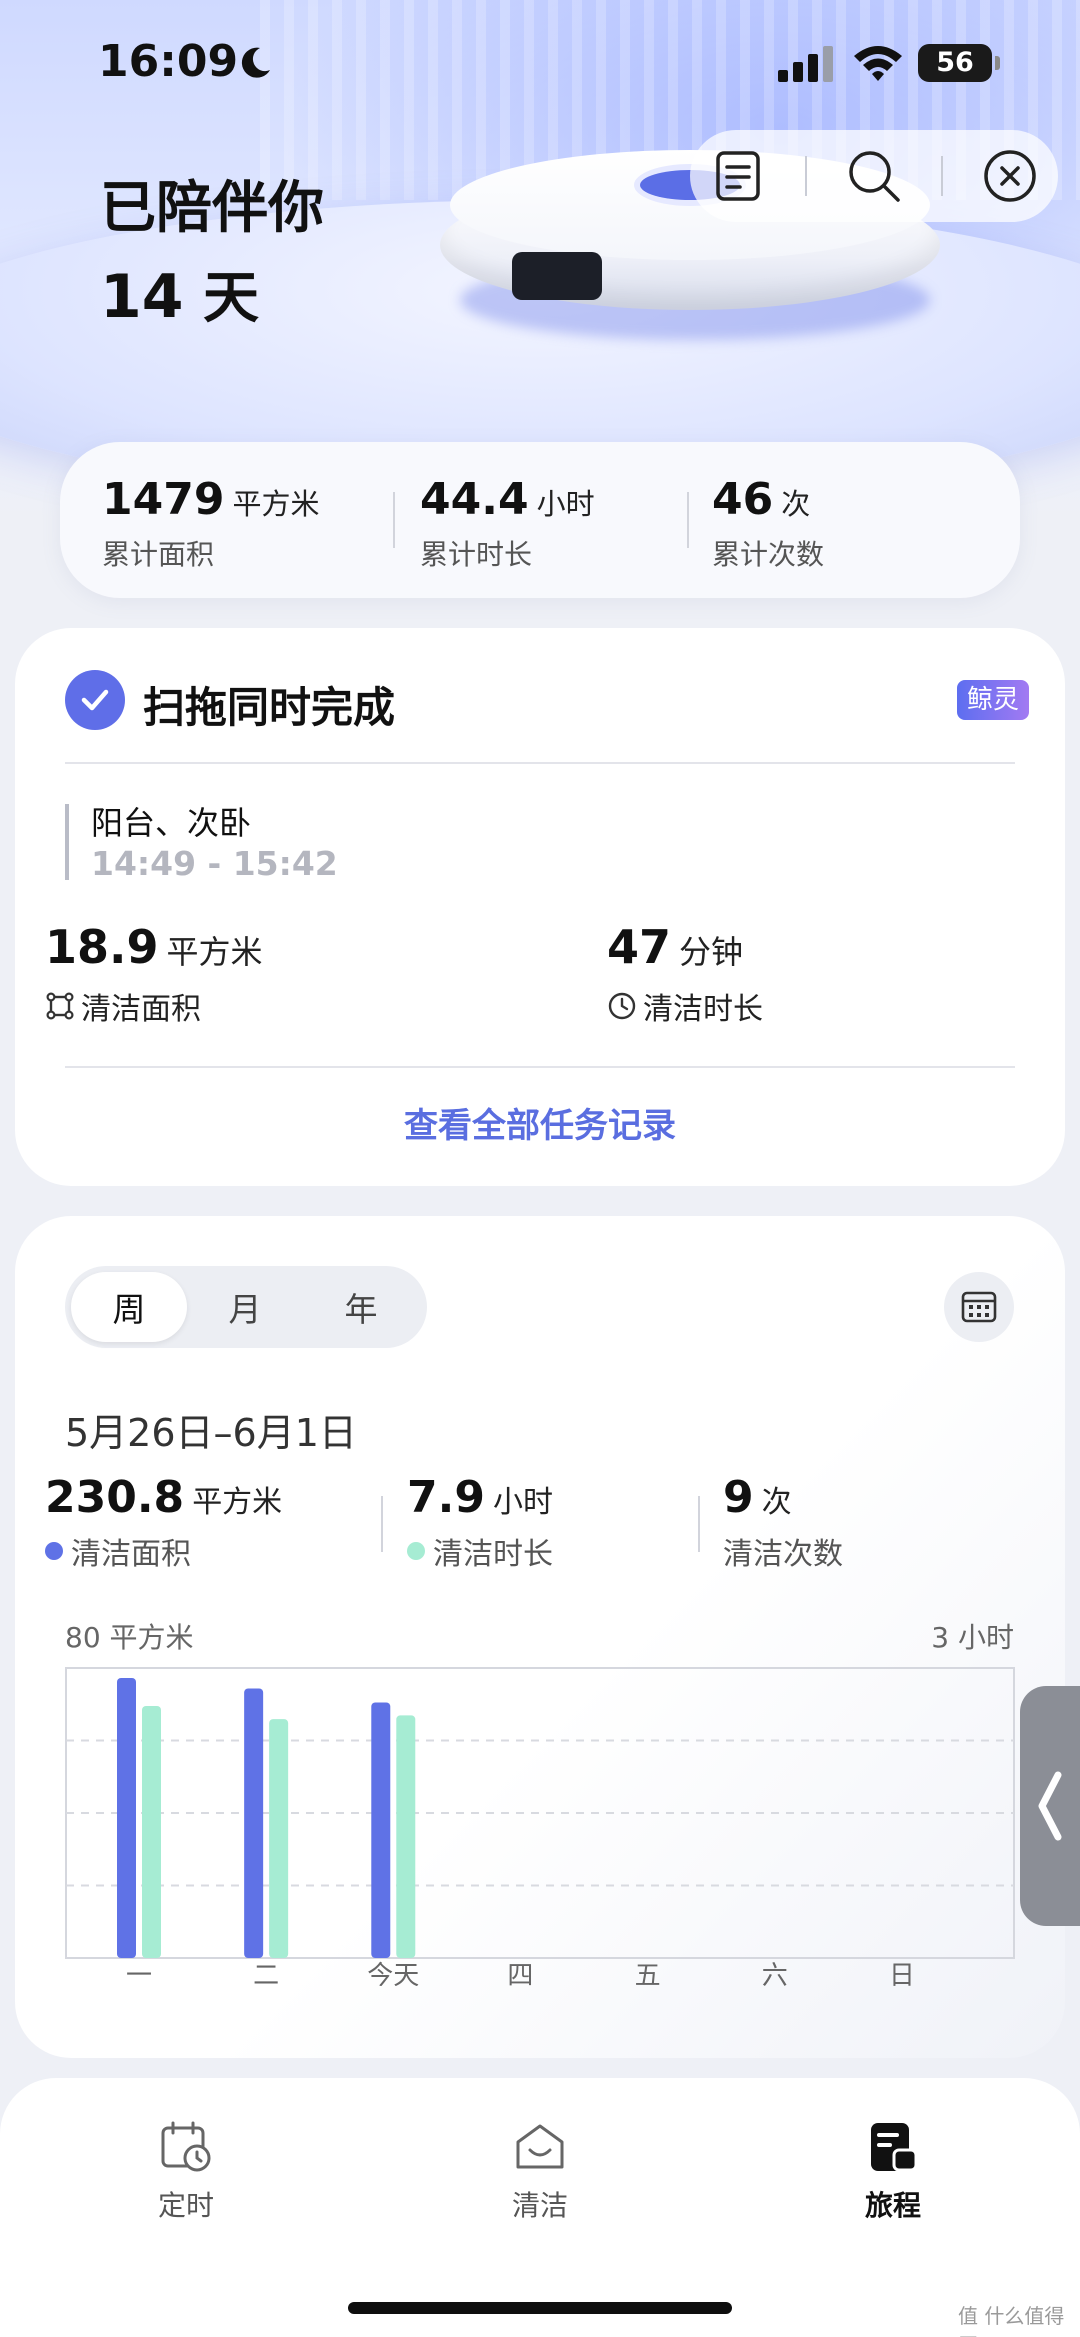  Describe the element at coordinates (129, 1307) in the screenshot. I see `tab-week: 周` at that location.